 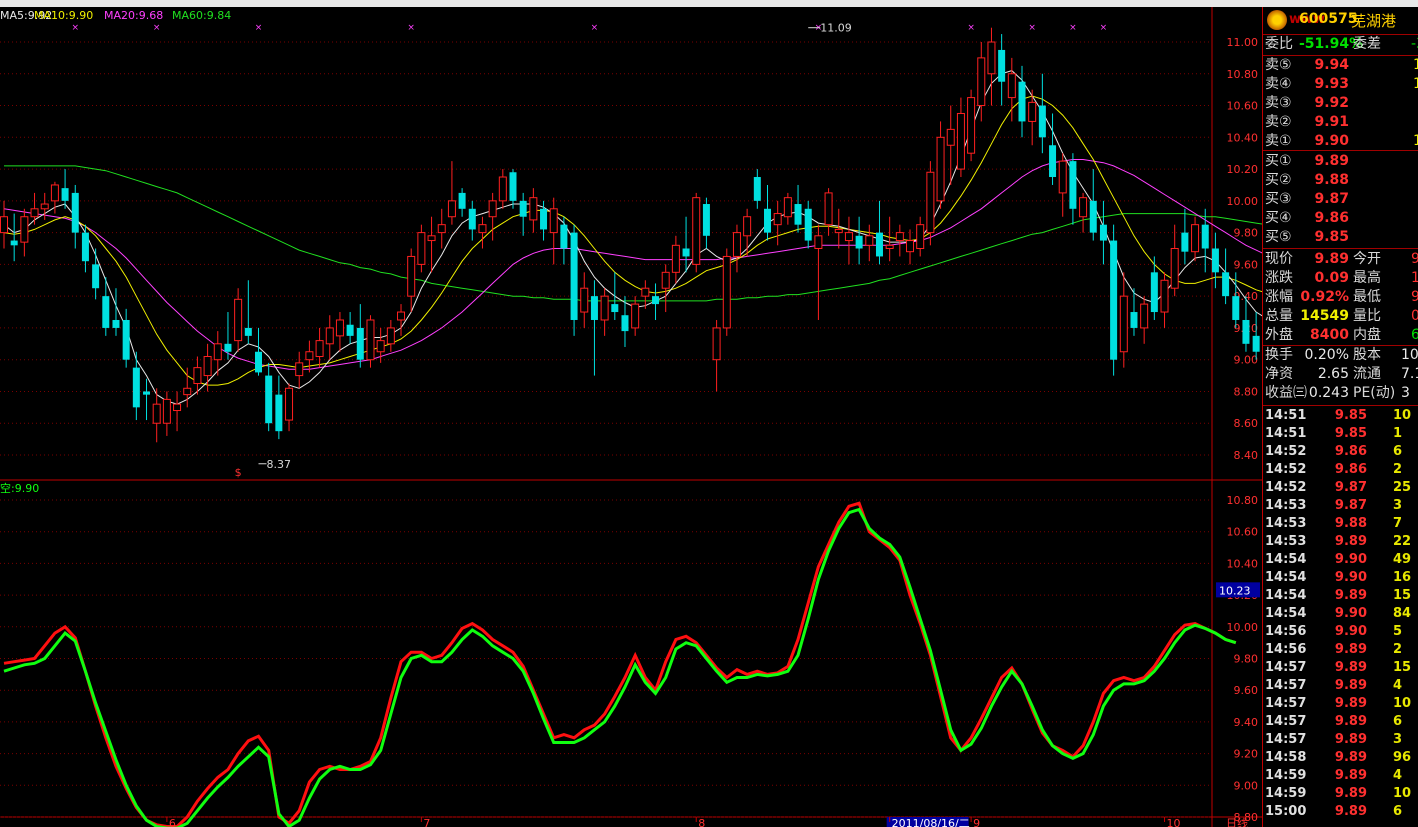 I want to click on tick-row: 14:58 9.89 96, so click(x=1340, y=758).